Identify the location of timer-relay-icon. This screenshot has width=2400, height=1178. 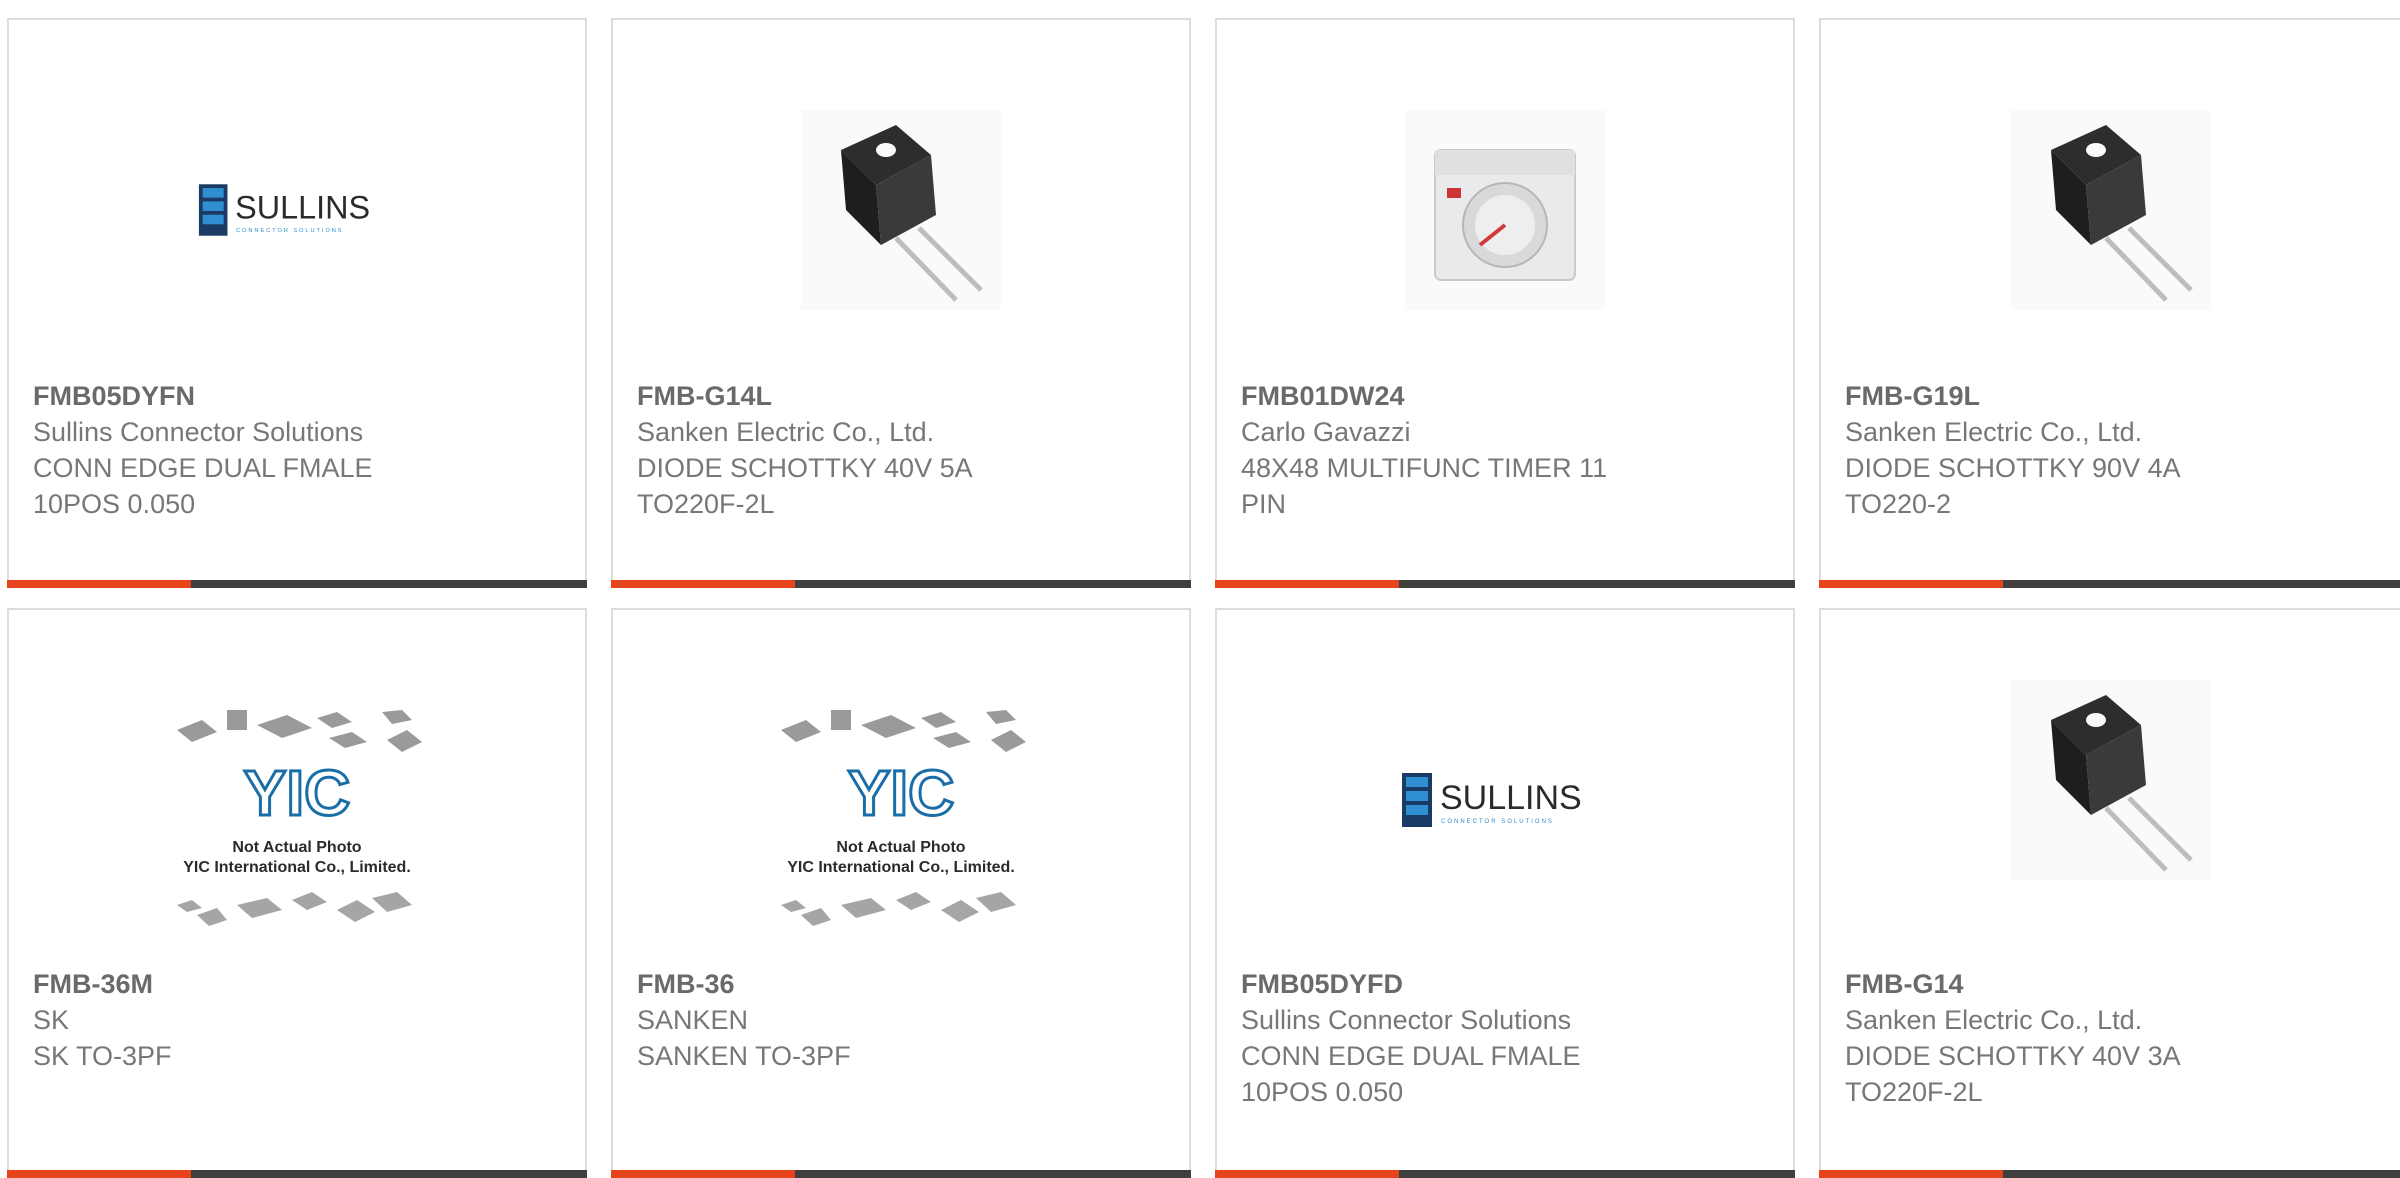
(1505, 210).